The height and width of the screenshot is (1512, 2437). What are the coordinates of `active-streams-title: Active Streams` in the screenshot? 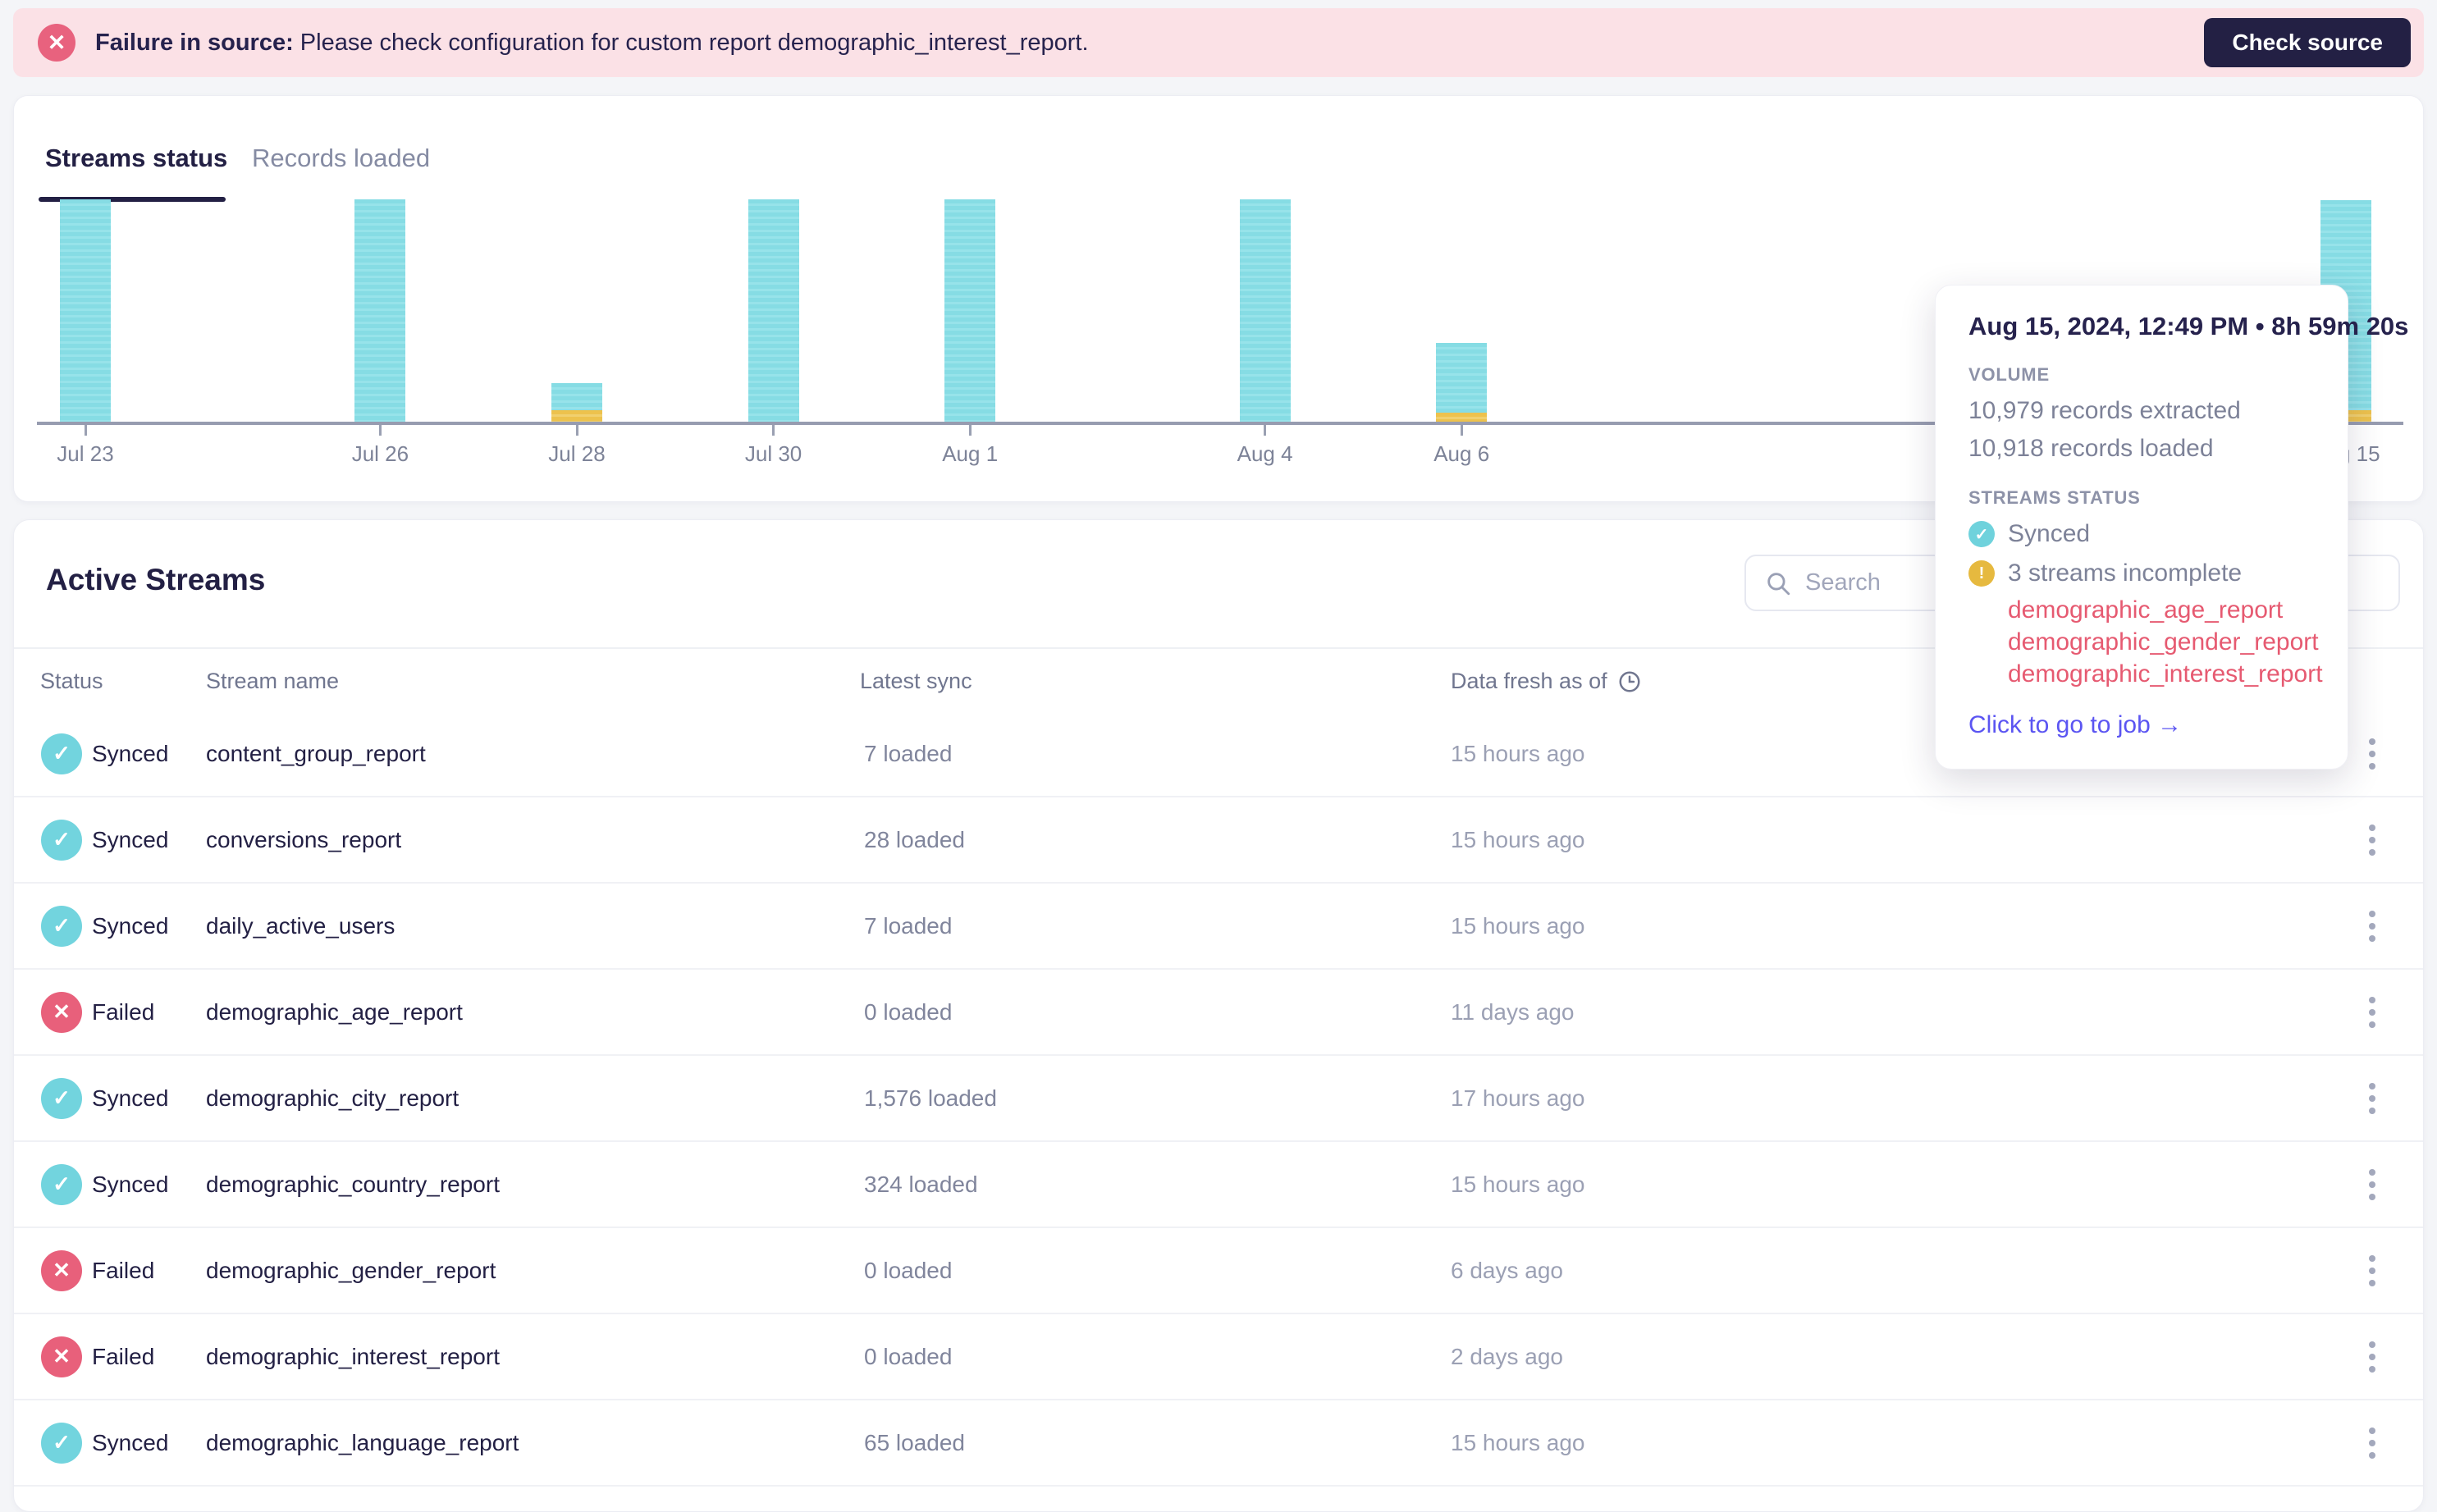 It's located at (156, 579).